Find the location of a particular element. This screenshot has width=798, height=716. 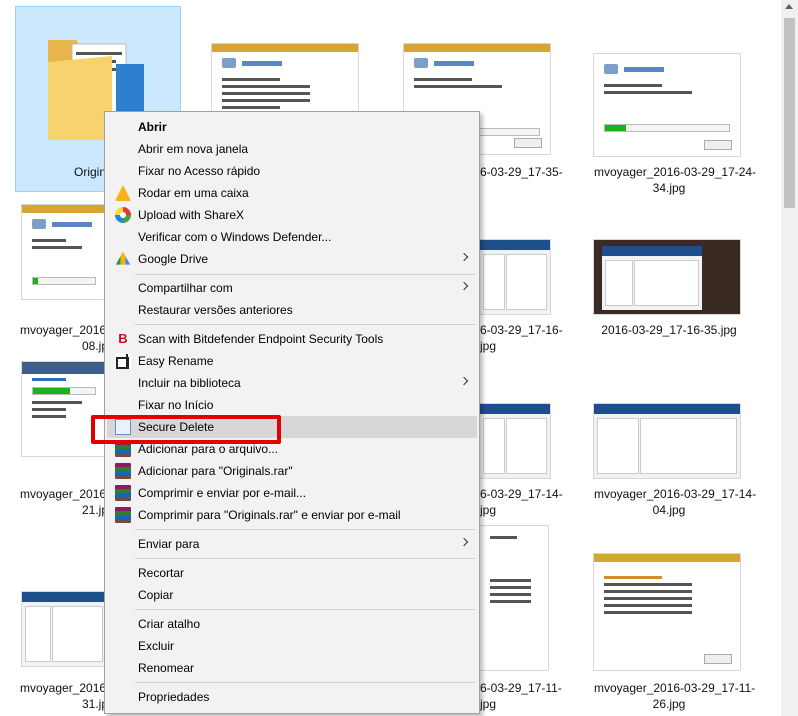

file-caption: 26.jpg is located at coordinates (669, 704).